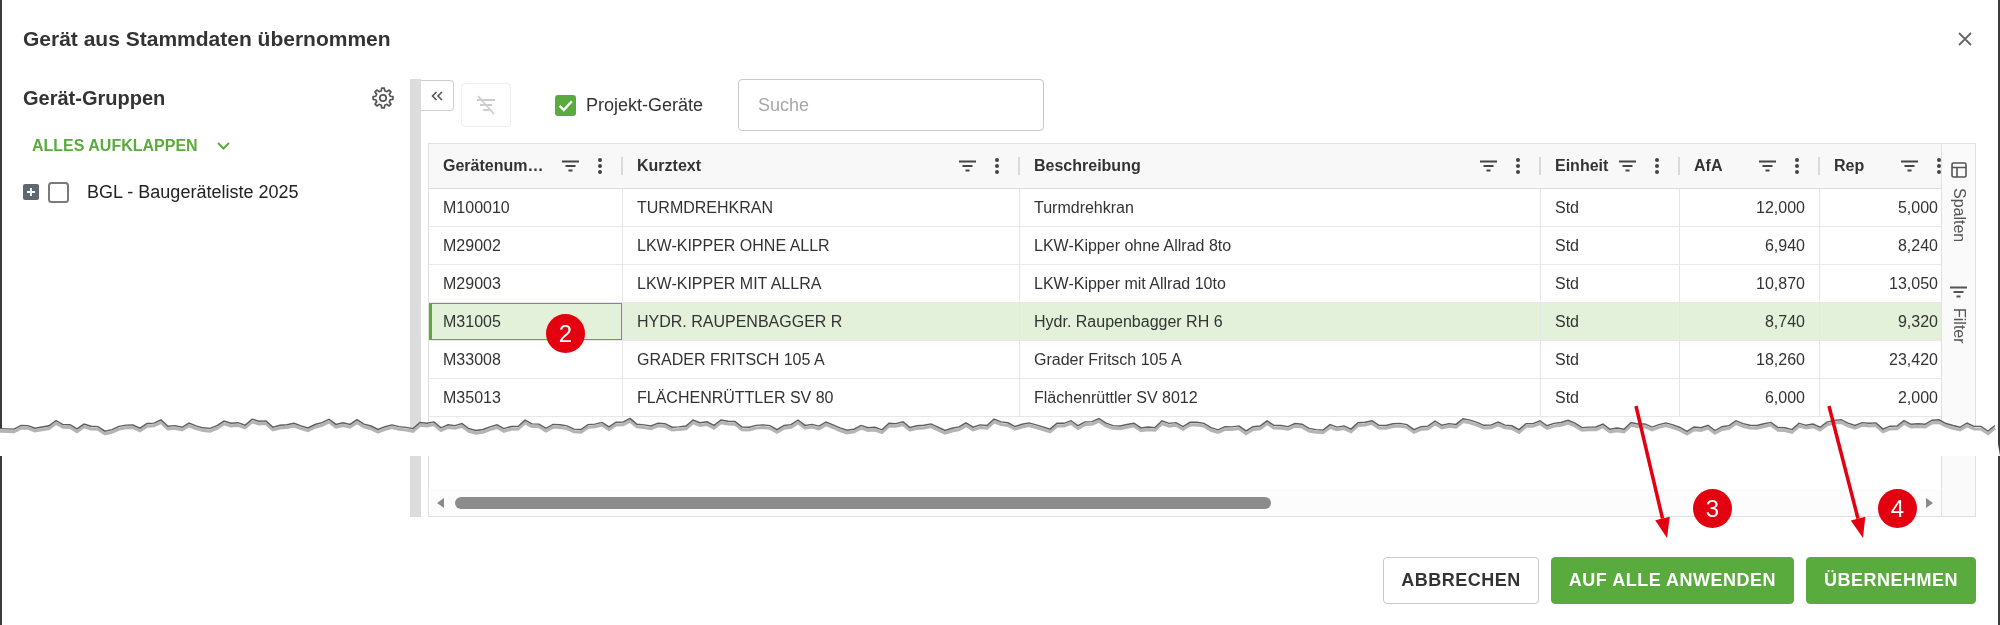  What do you see at coordinates (1958, 315) in the screenshot?
I see `side-panel-tab: Filter` at bounding box center [1958, 315].